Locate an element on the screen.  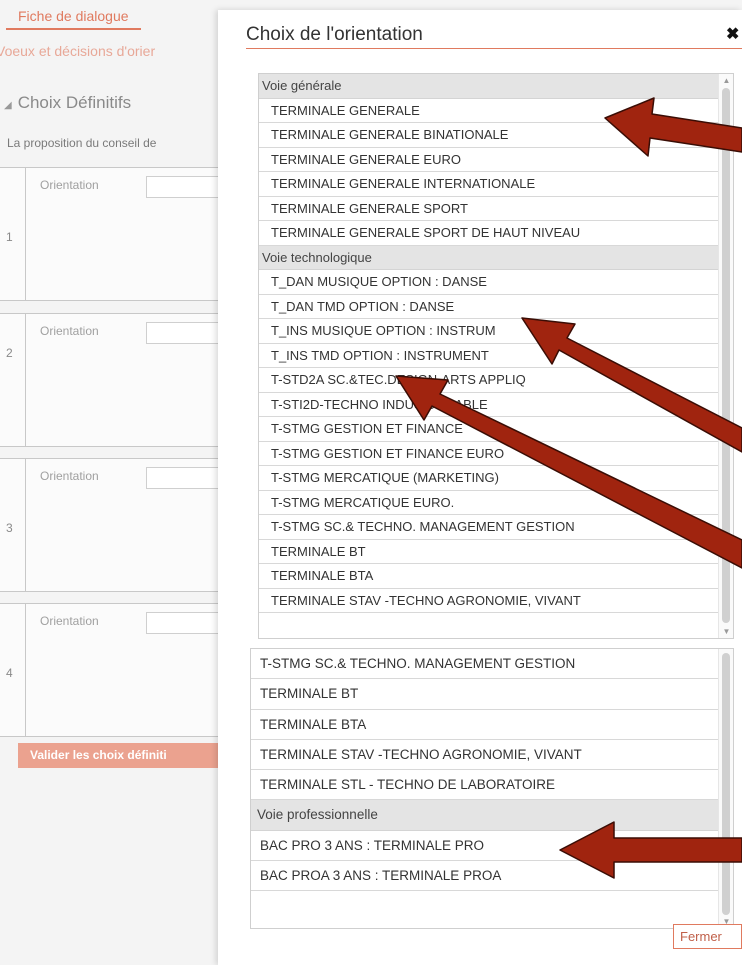
list-option: T_DAN MUSIQUE OPTION : DANSE is located at coordinates (488, 282).